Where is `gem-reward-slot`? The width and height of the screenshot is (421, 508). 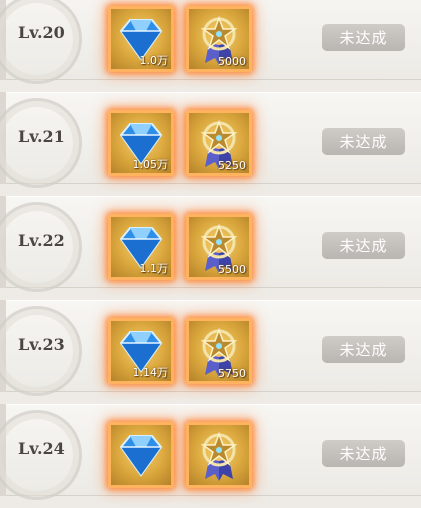
gem-reward-slot is located at coordinates (141, 455).